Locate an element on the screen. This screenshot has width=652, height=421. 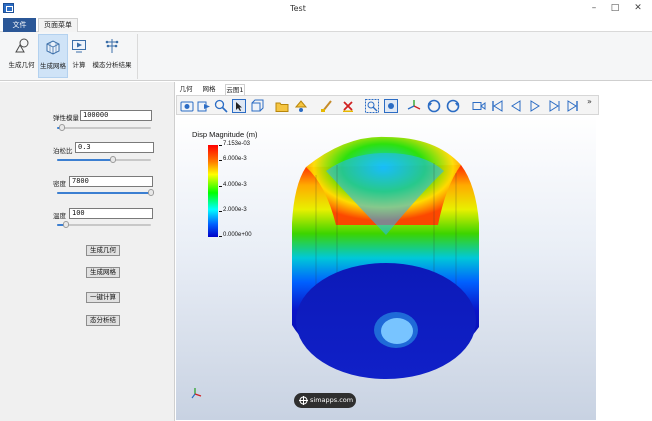
generate-geometry-action-button: 生成几何 is located at coordinates (103, 250).